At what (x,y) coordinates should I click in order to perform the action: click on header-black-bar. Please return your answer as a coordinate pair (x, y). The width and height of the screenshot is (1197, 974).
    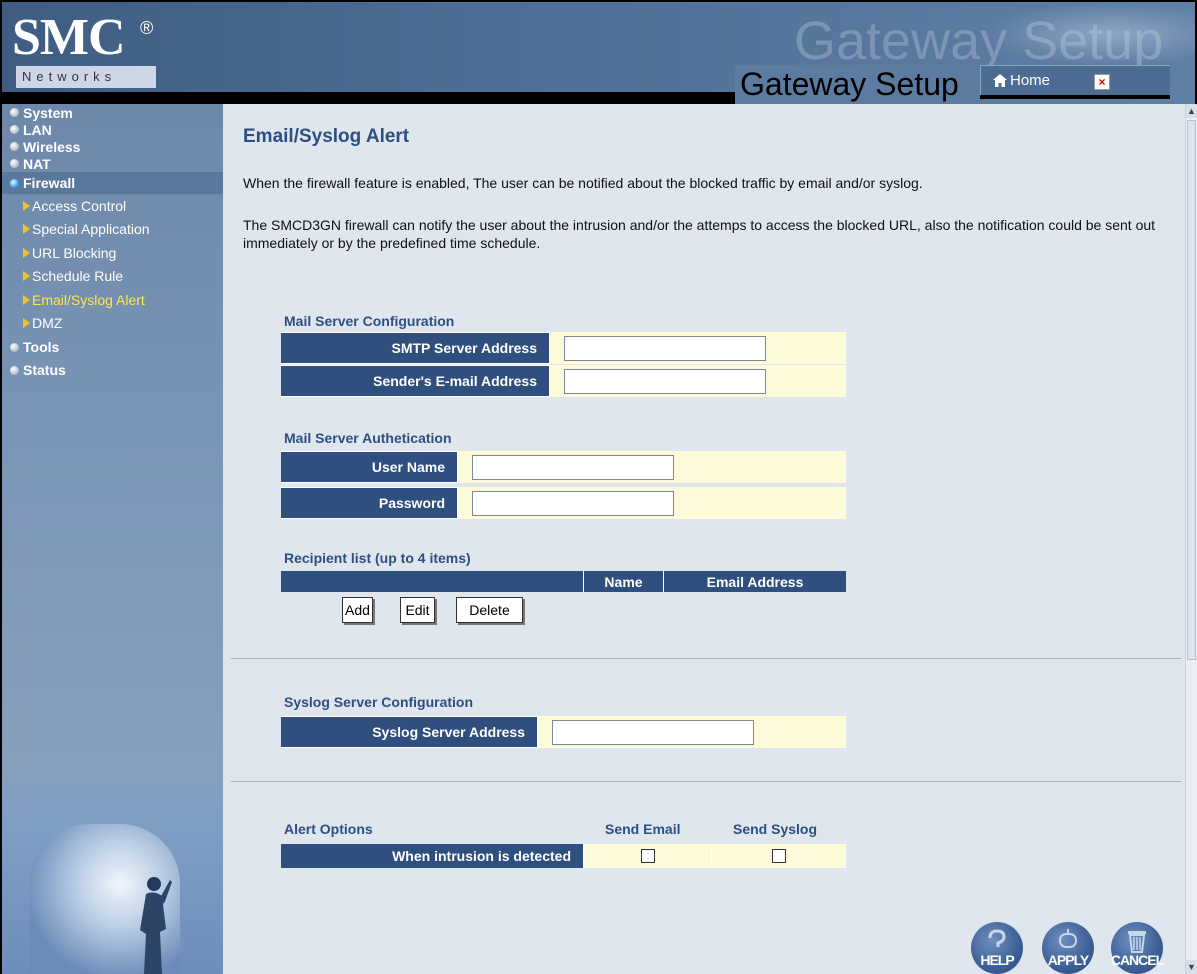
    Looking at the image, I should click on (368, 98).